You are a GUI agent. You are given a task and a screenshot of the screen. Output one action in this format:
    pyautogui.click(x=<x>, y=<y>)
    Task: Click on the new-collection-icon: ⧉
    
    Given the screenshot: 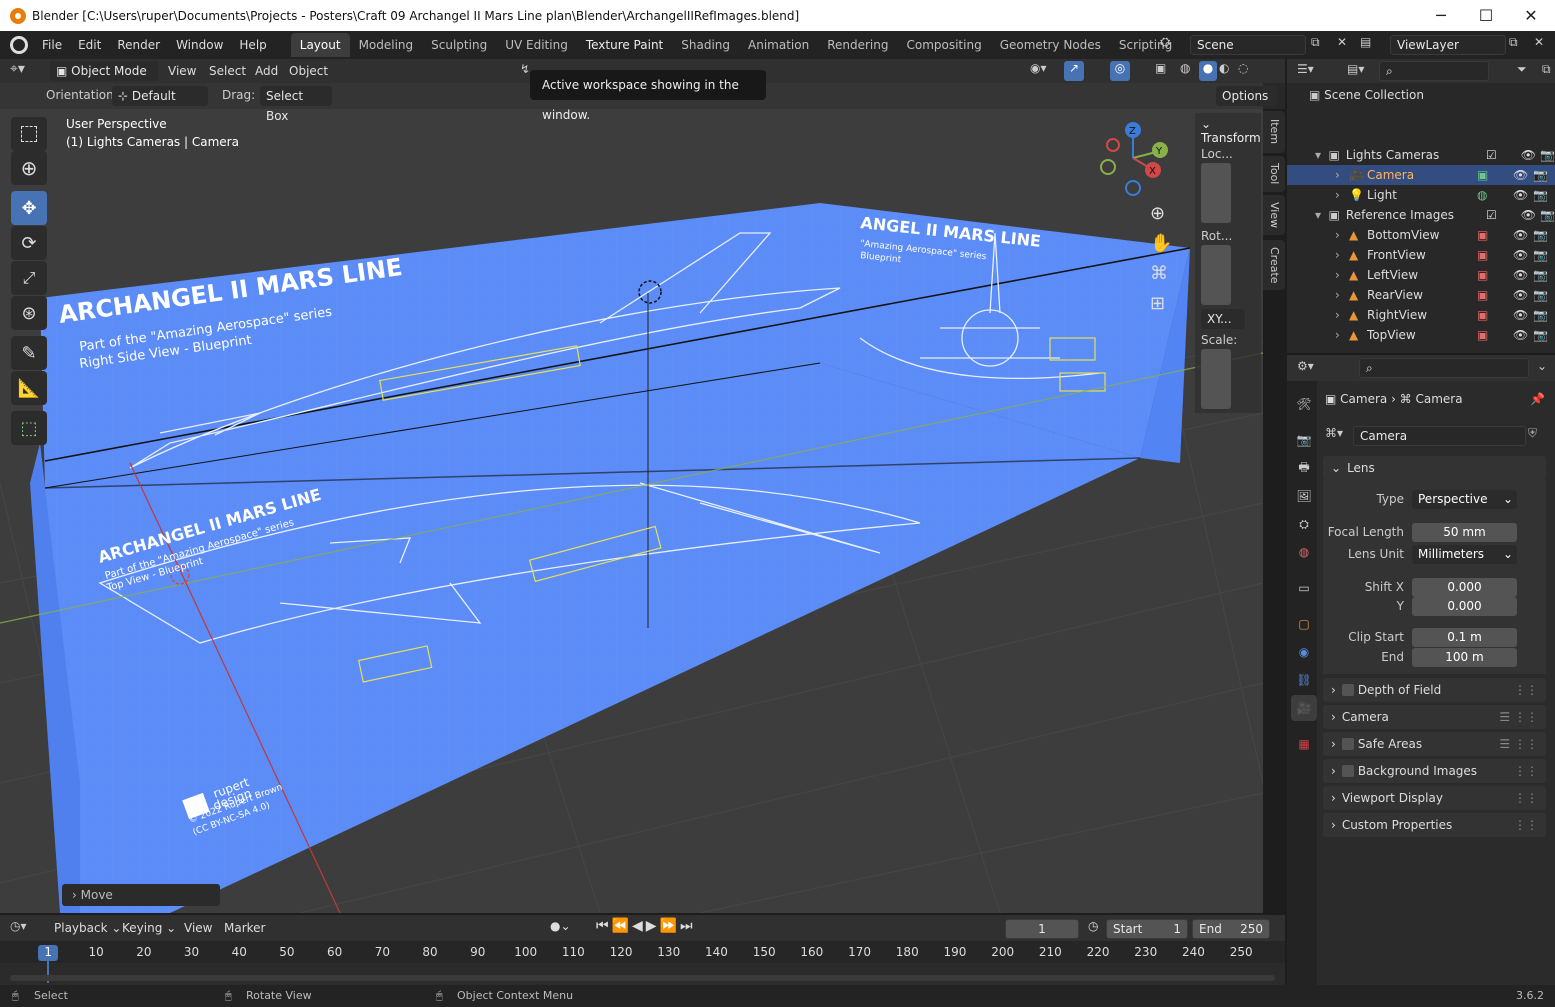 What is the action you would take?
    pyautogui.click(x=1546, y=69)
    